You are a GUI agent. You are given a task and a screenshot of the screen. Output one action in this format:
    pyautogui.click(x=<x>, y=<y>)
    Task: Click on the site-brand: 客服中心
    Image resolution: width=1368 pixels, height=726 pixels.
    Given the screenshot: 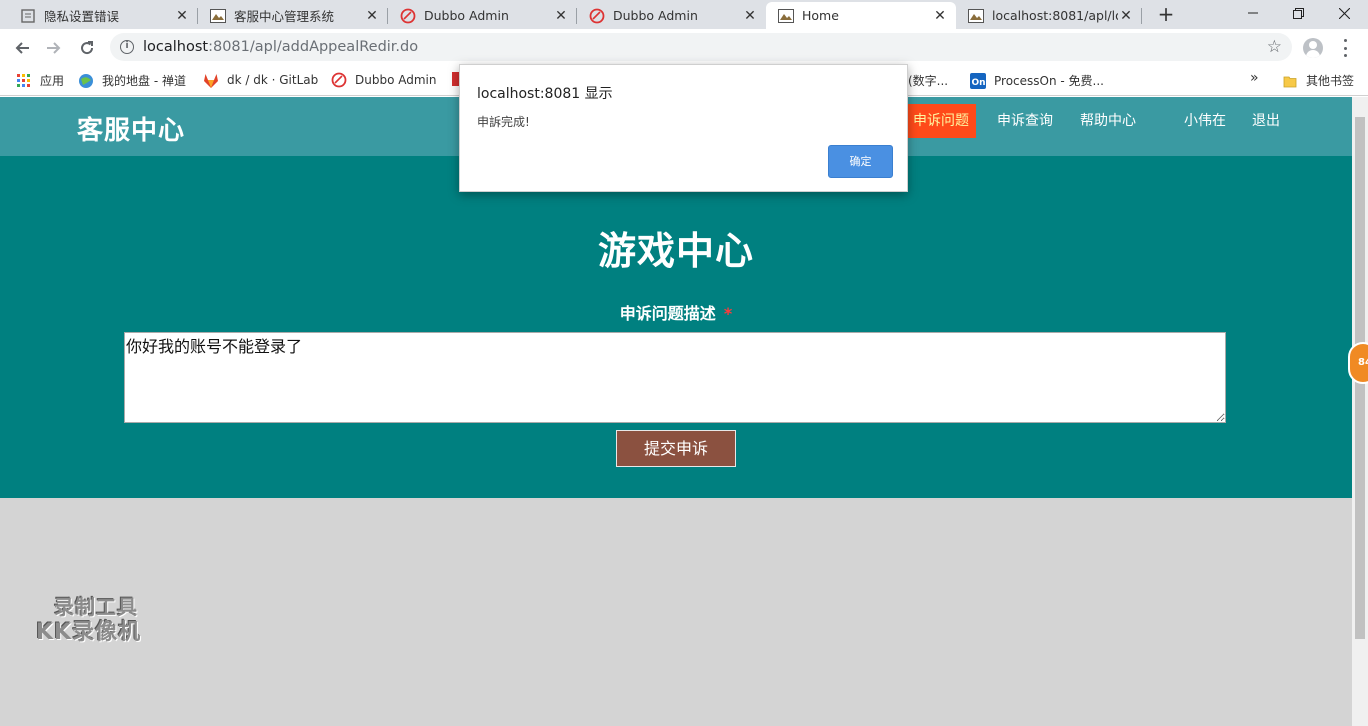 What is the action you would take?
    pyautogui.click(x=131, y=128)
    